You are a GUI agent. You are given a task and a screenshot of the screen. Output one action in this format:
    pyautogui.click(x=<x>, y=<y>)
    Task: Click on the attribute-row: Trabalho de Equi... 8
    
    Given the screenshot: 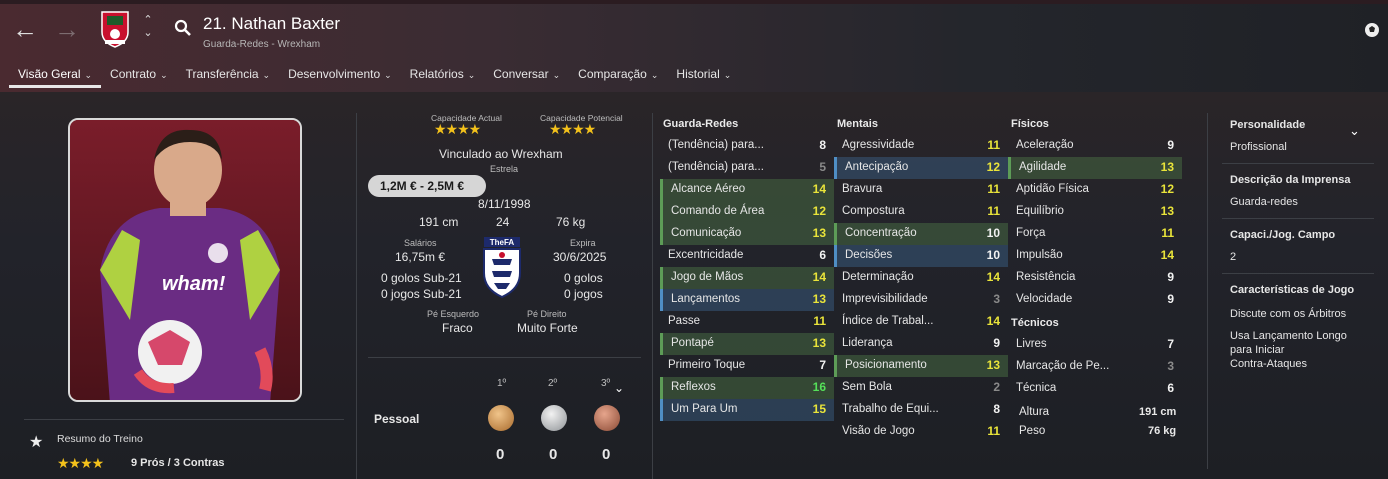 What is the action you would take?
    pyautogui.click(x=921, y=410)
    